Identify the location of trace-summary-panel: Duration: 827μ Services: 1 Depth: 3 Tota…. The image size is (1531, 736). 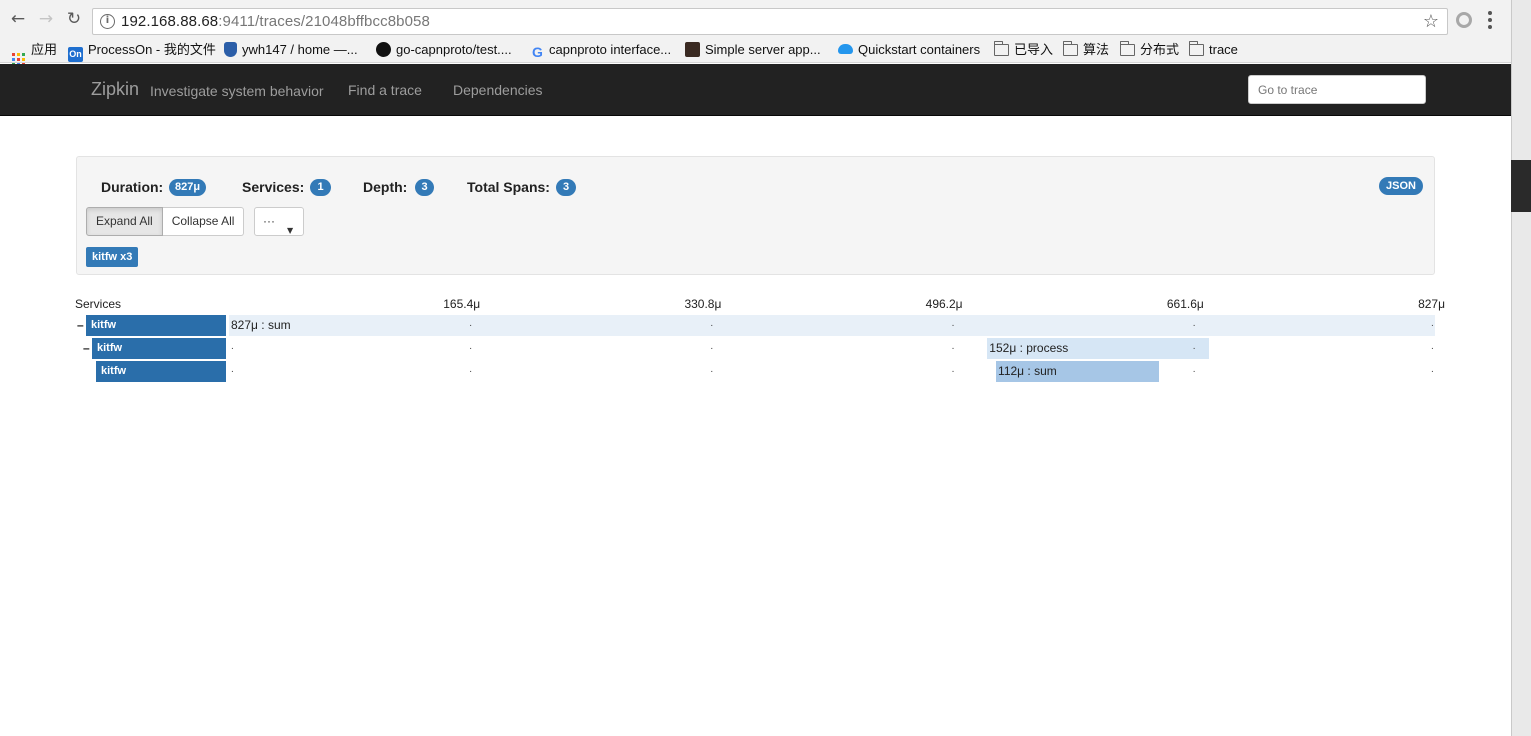
(755, 215).